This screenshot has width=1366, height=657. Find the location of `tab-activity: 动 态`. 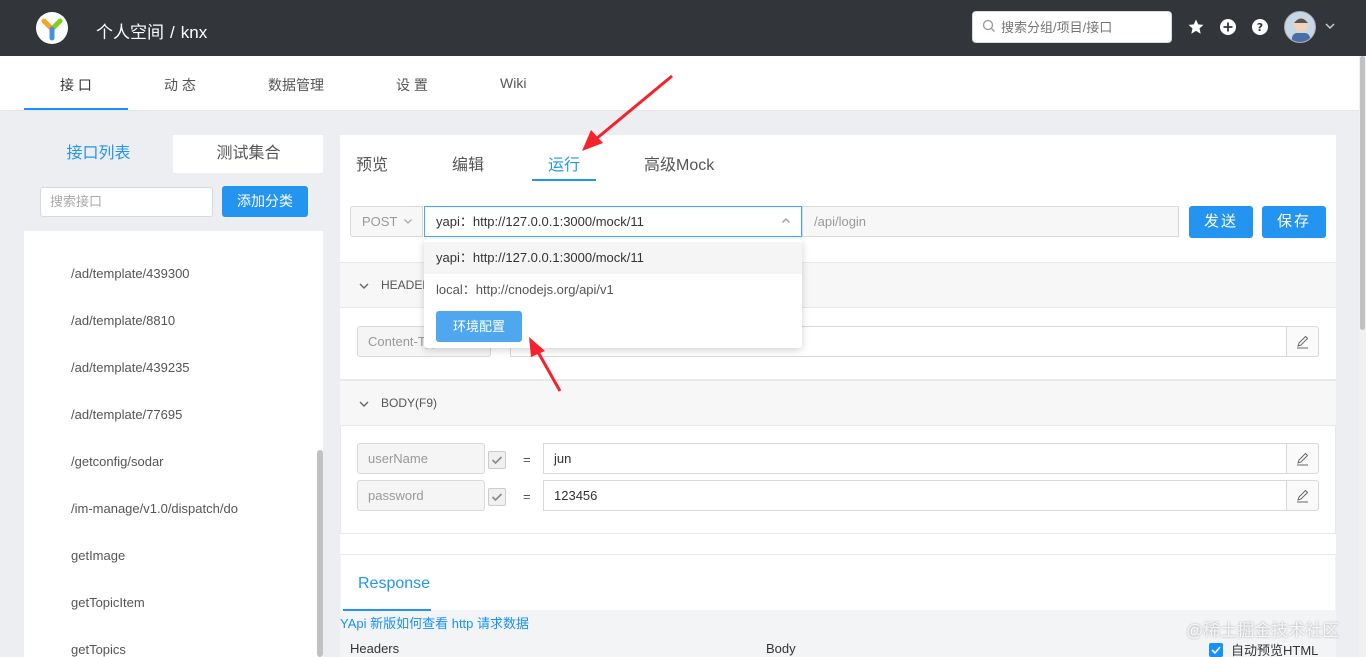

tab-activity: 动 态 is located at coordinates (180, 85).